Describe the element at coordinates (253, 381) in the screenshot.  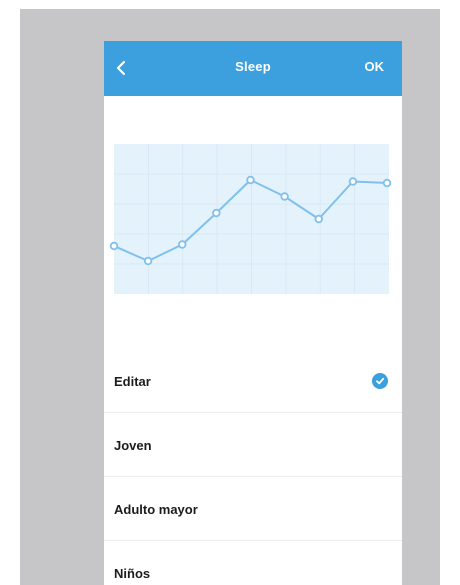
I see `list-item-editar: Editar` at that location.